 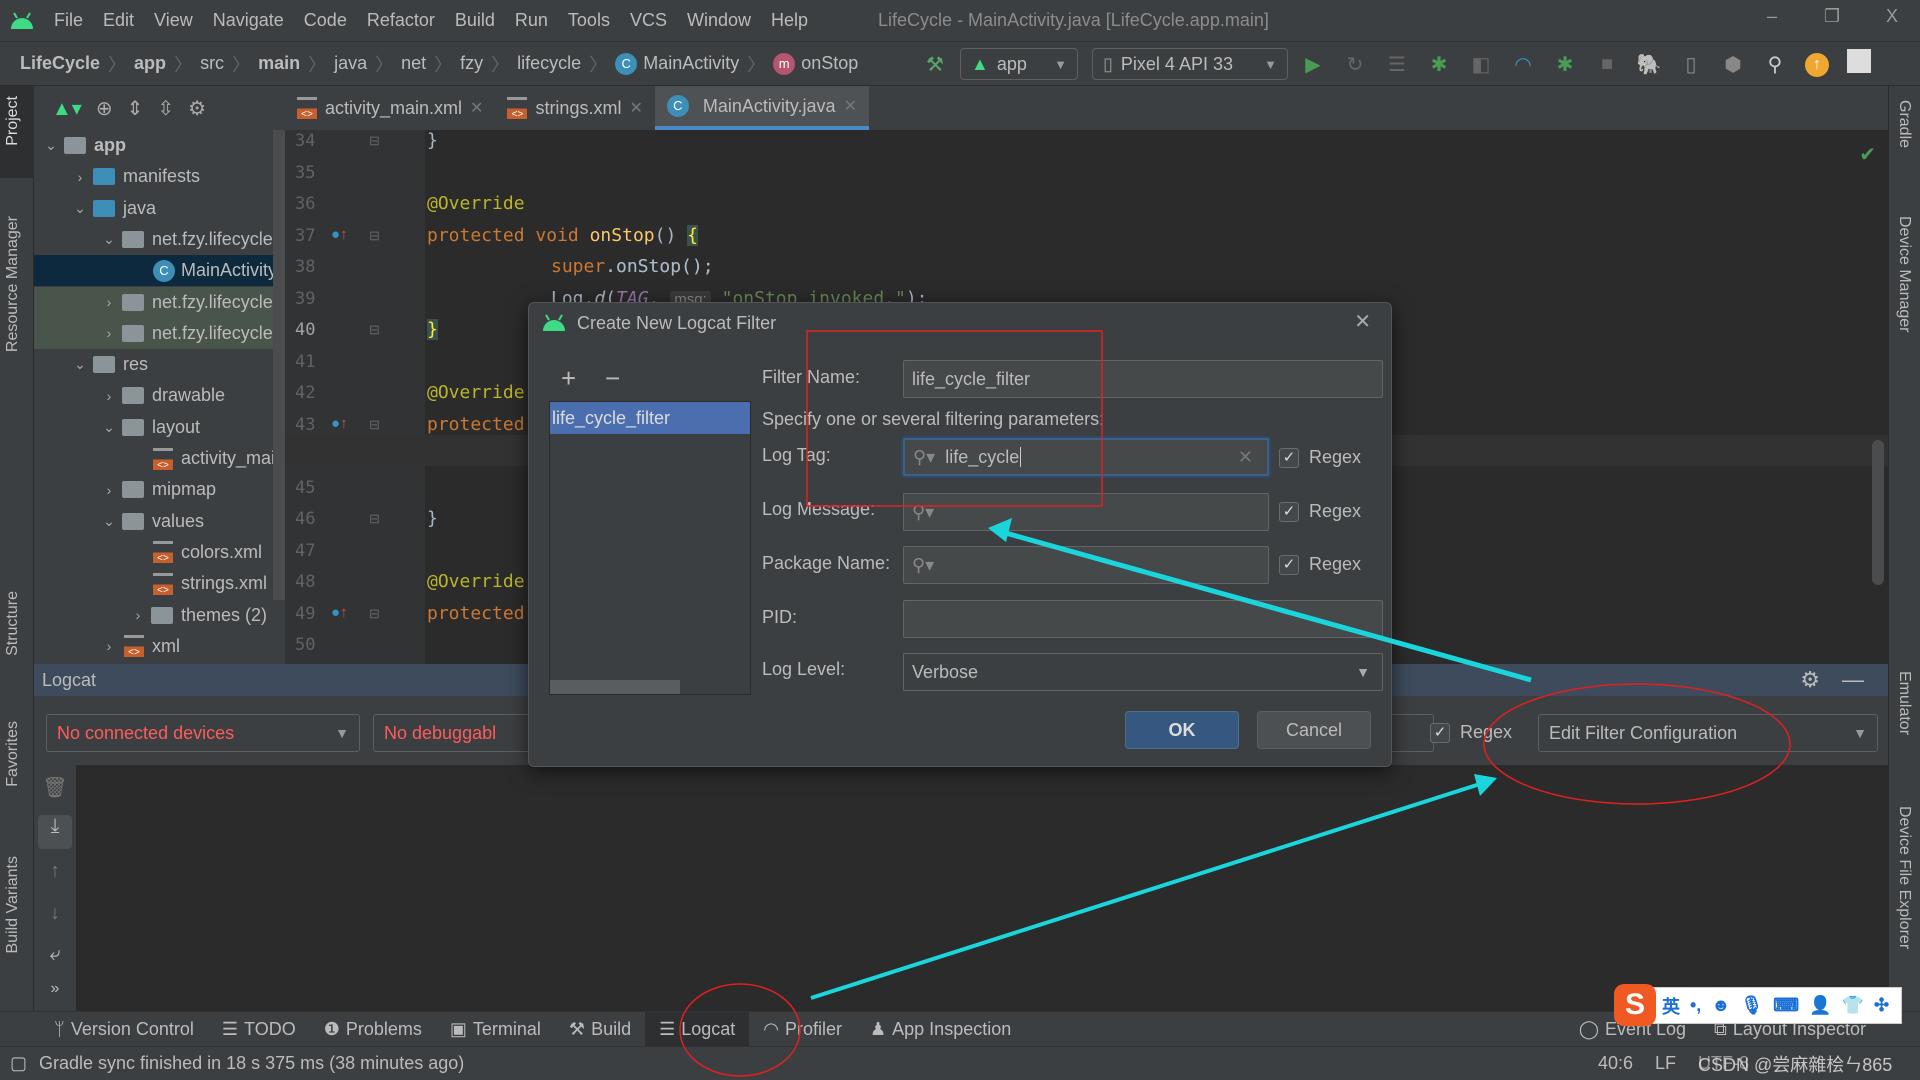 I want to click on ime-voice-icon: 🎙, so click(x=1751, y=1005).